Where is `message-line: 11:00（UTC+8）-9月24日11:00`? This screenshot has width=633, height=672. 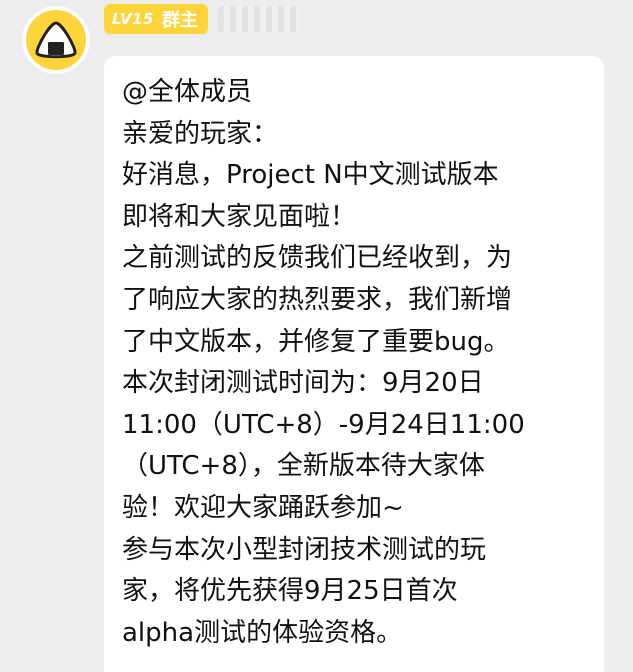
message-line: 11:00（UTC+8）-9月24日11:00 is located at coordinates (323, 424).